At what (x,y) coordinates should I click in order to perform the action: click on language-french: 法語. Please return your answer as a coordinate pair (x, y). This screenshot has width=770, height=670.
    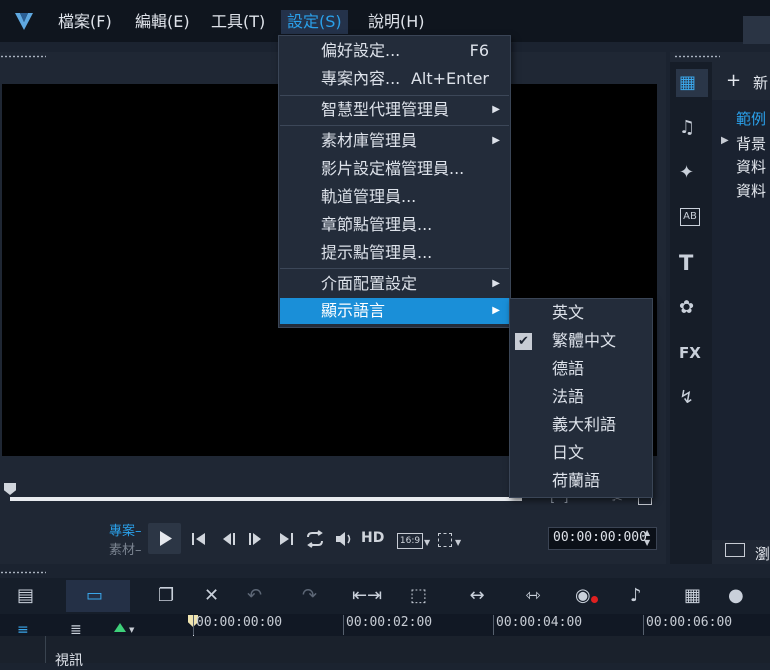
    Looking at the image, I should click on (581, 397).